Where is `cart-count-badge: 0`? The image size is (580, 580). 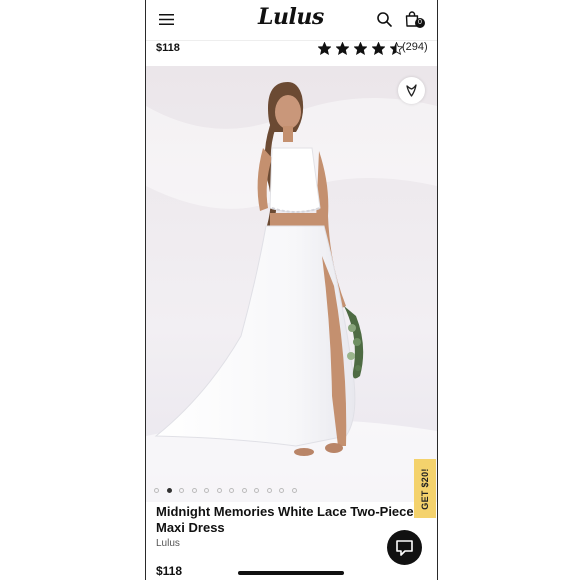 cart-count-badge: 0 is located at coordinates (420, 23).